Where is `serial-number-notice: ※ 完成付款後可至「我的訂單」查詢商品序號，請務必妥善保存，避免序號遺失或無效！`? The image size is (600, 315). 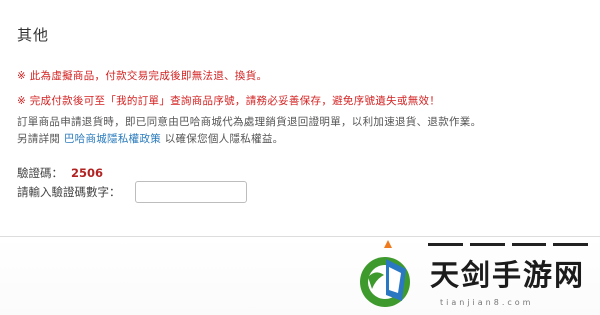
serial-number-notice: ※ 完成付款後可至「我的訂單」查詢商品序號，請務必妥善保存，避免序號遺失或無效！ is located at coordinates (229, 101).